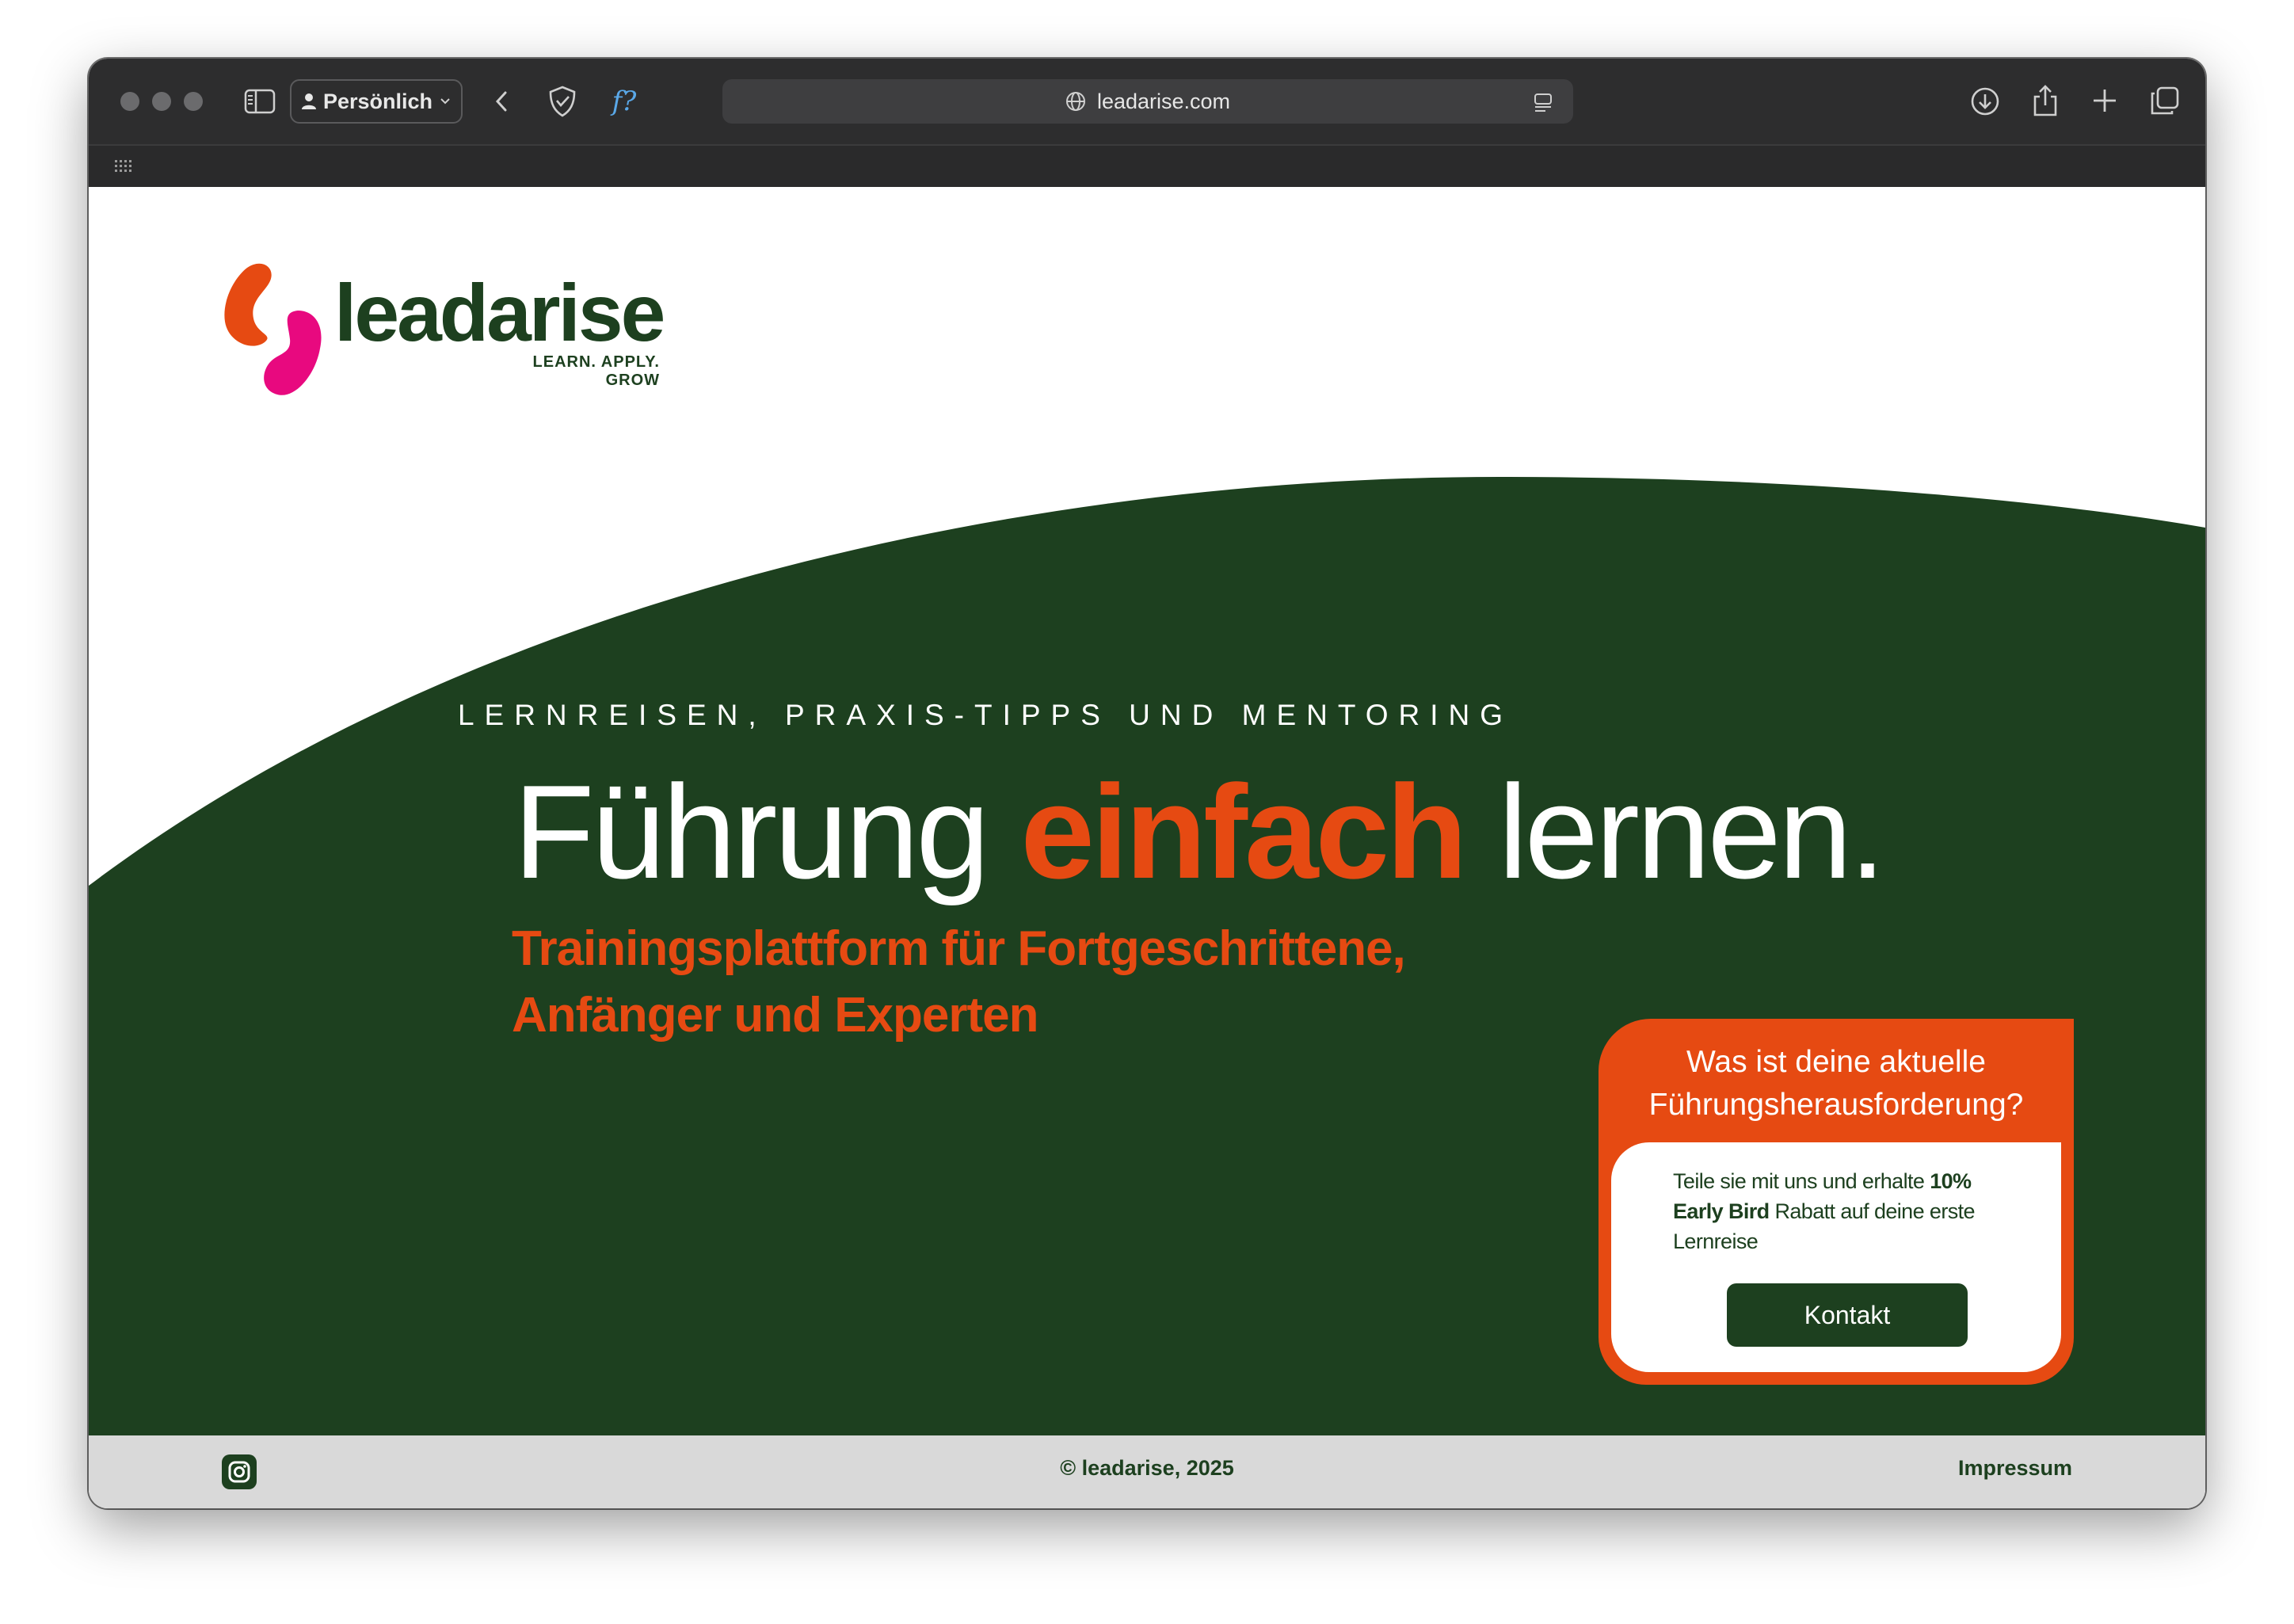 The width and height of the screenshot is (2294, 1624). I want to click on browser-toolbar: Persönlich f? leadarise.com, so click(1147, 101).